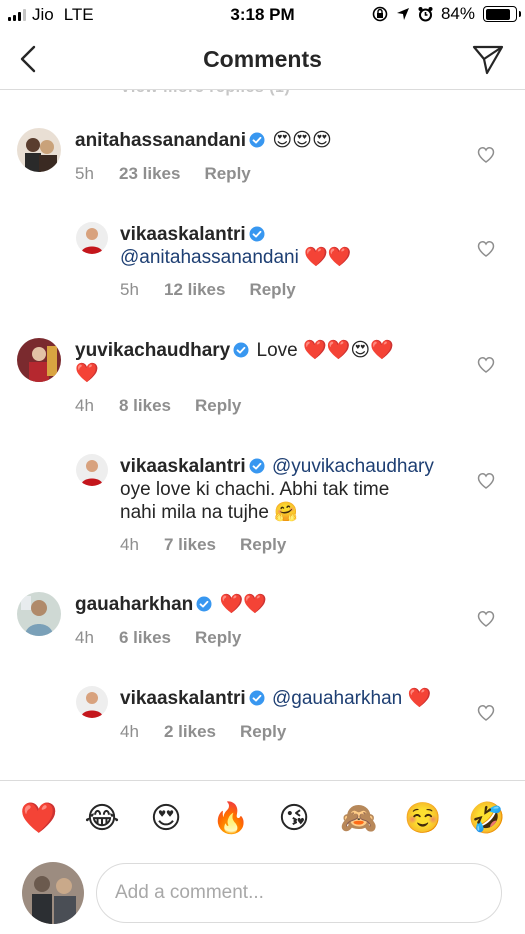  What do you see at coordinates (230, 819) in the screenshot?
I see `emoji-fire: 🔥` at bounding box center [230, 819].